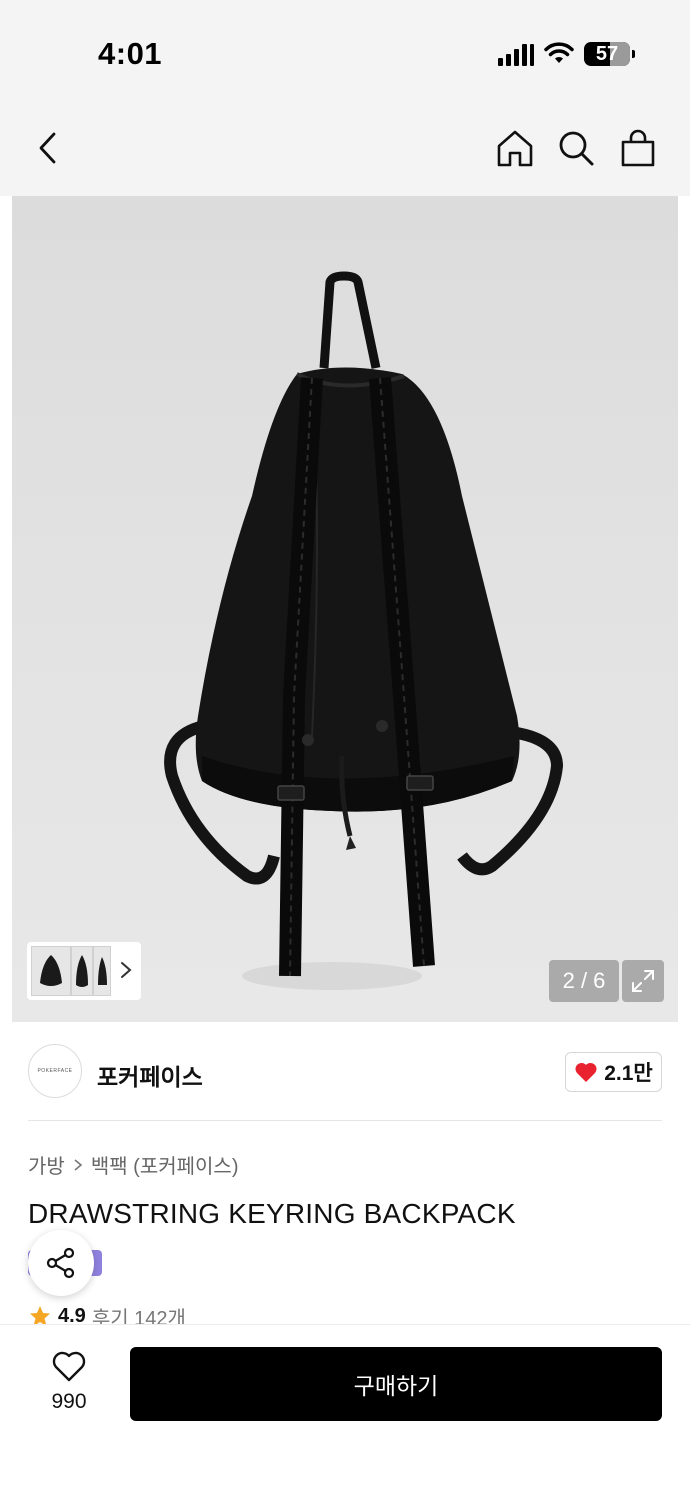 This screenshot has width=690, height=1500. I want to click on cellular-signal-icon, so click(516, 54).